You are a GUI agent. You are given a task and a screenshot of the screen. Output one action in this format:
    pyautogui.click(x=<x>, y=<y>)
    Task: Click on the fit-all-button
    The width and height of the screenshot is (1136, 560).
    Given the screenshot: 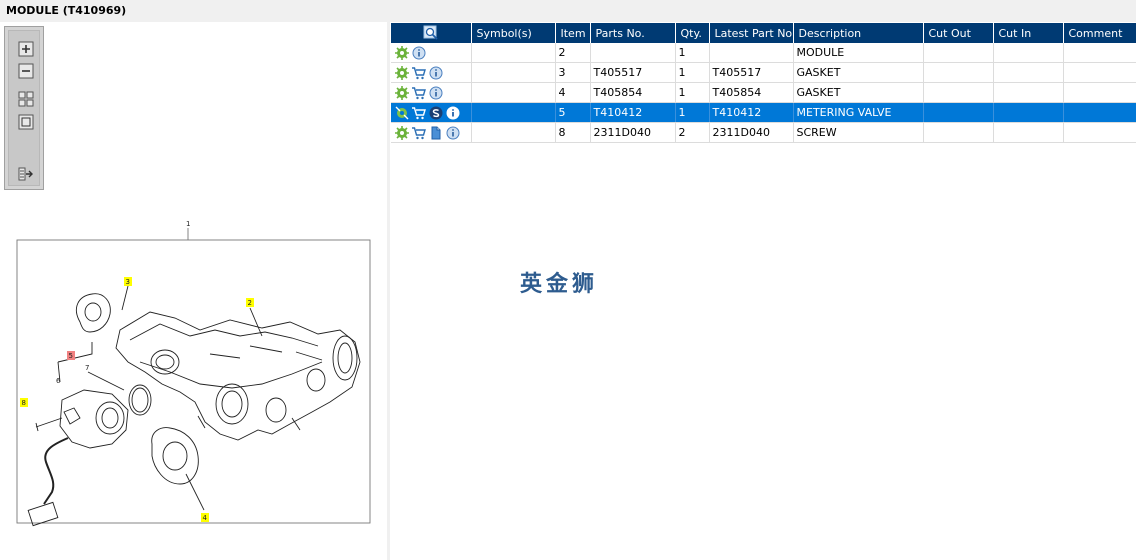 What is the action you would take?
    pyautogui.click(x=26, y=99)
    